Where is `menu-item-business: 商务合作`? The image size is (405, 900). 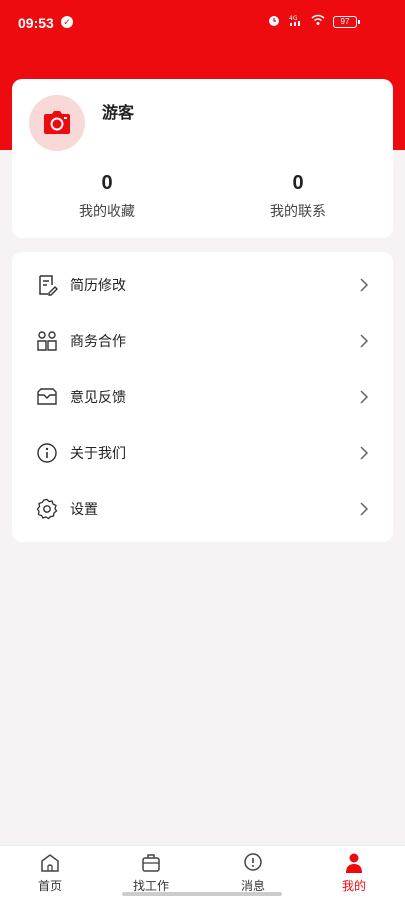
menu-item-business: 商务合作 is located at coordinates (202, 341).